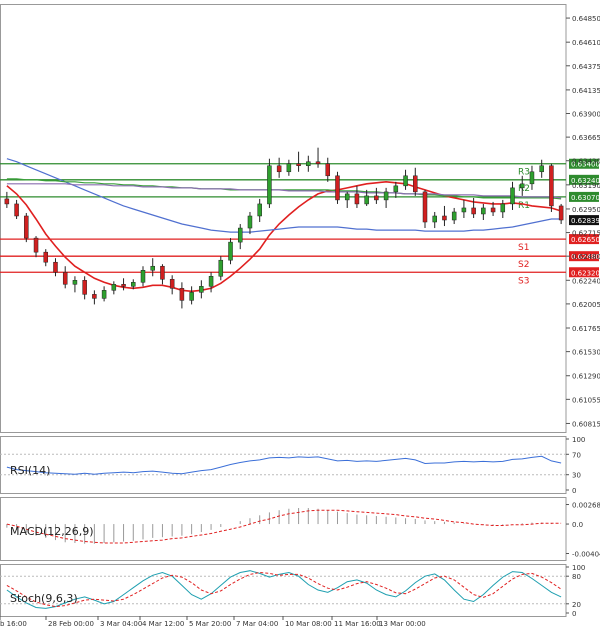 This screenshot has height=635, width=600. I want to click on price-tick-label: 0.62715, so click(586, 234).